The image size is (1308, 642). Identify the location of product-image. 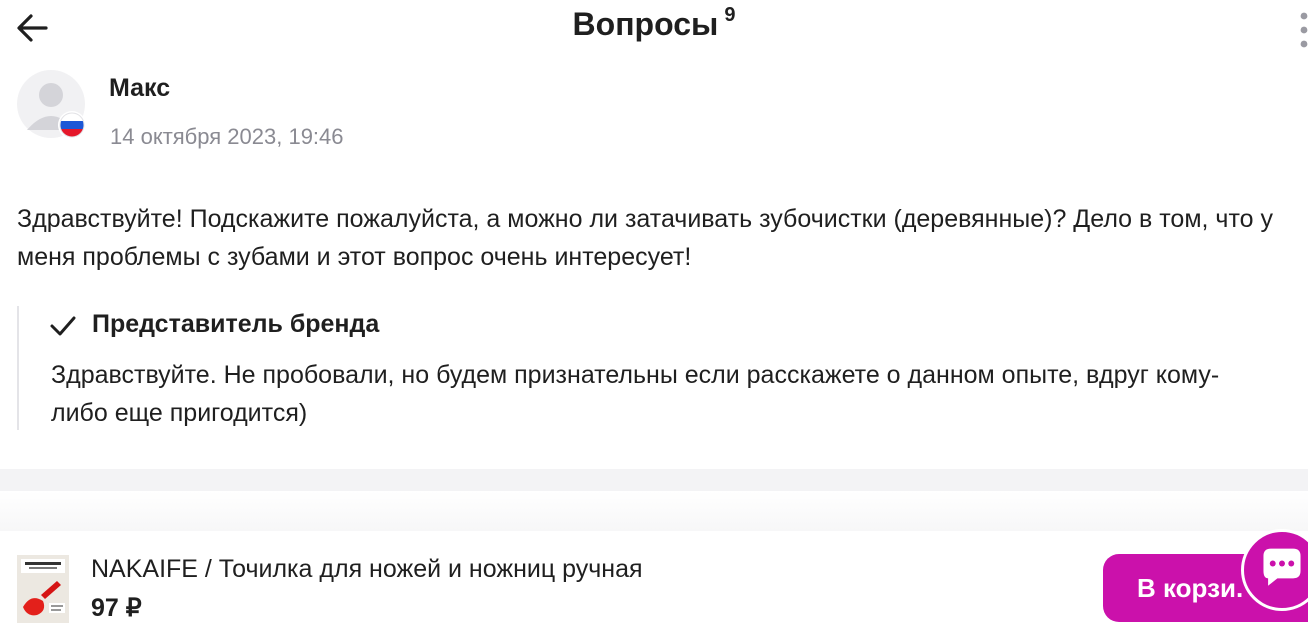
(43, 589).